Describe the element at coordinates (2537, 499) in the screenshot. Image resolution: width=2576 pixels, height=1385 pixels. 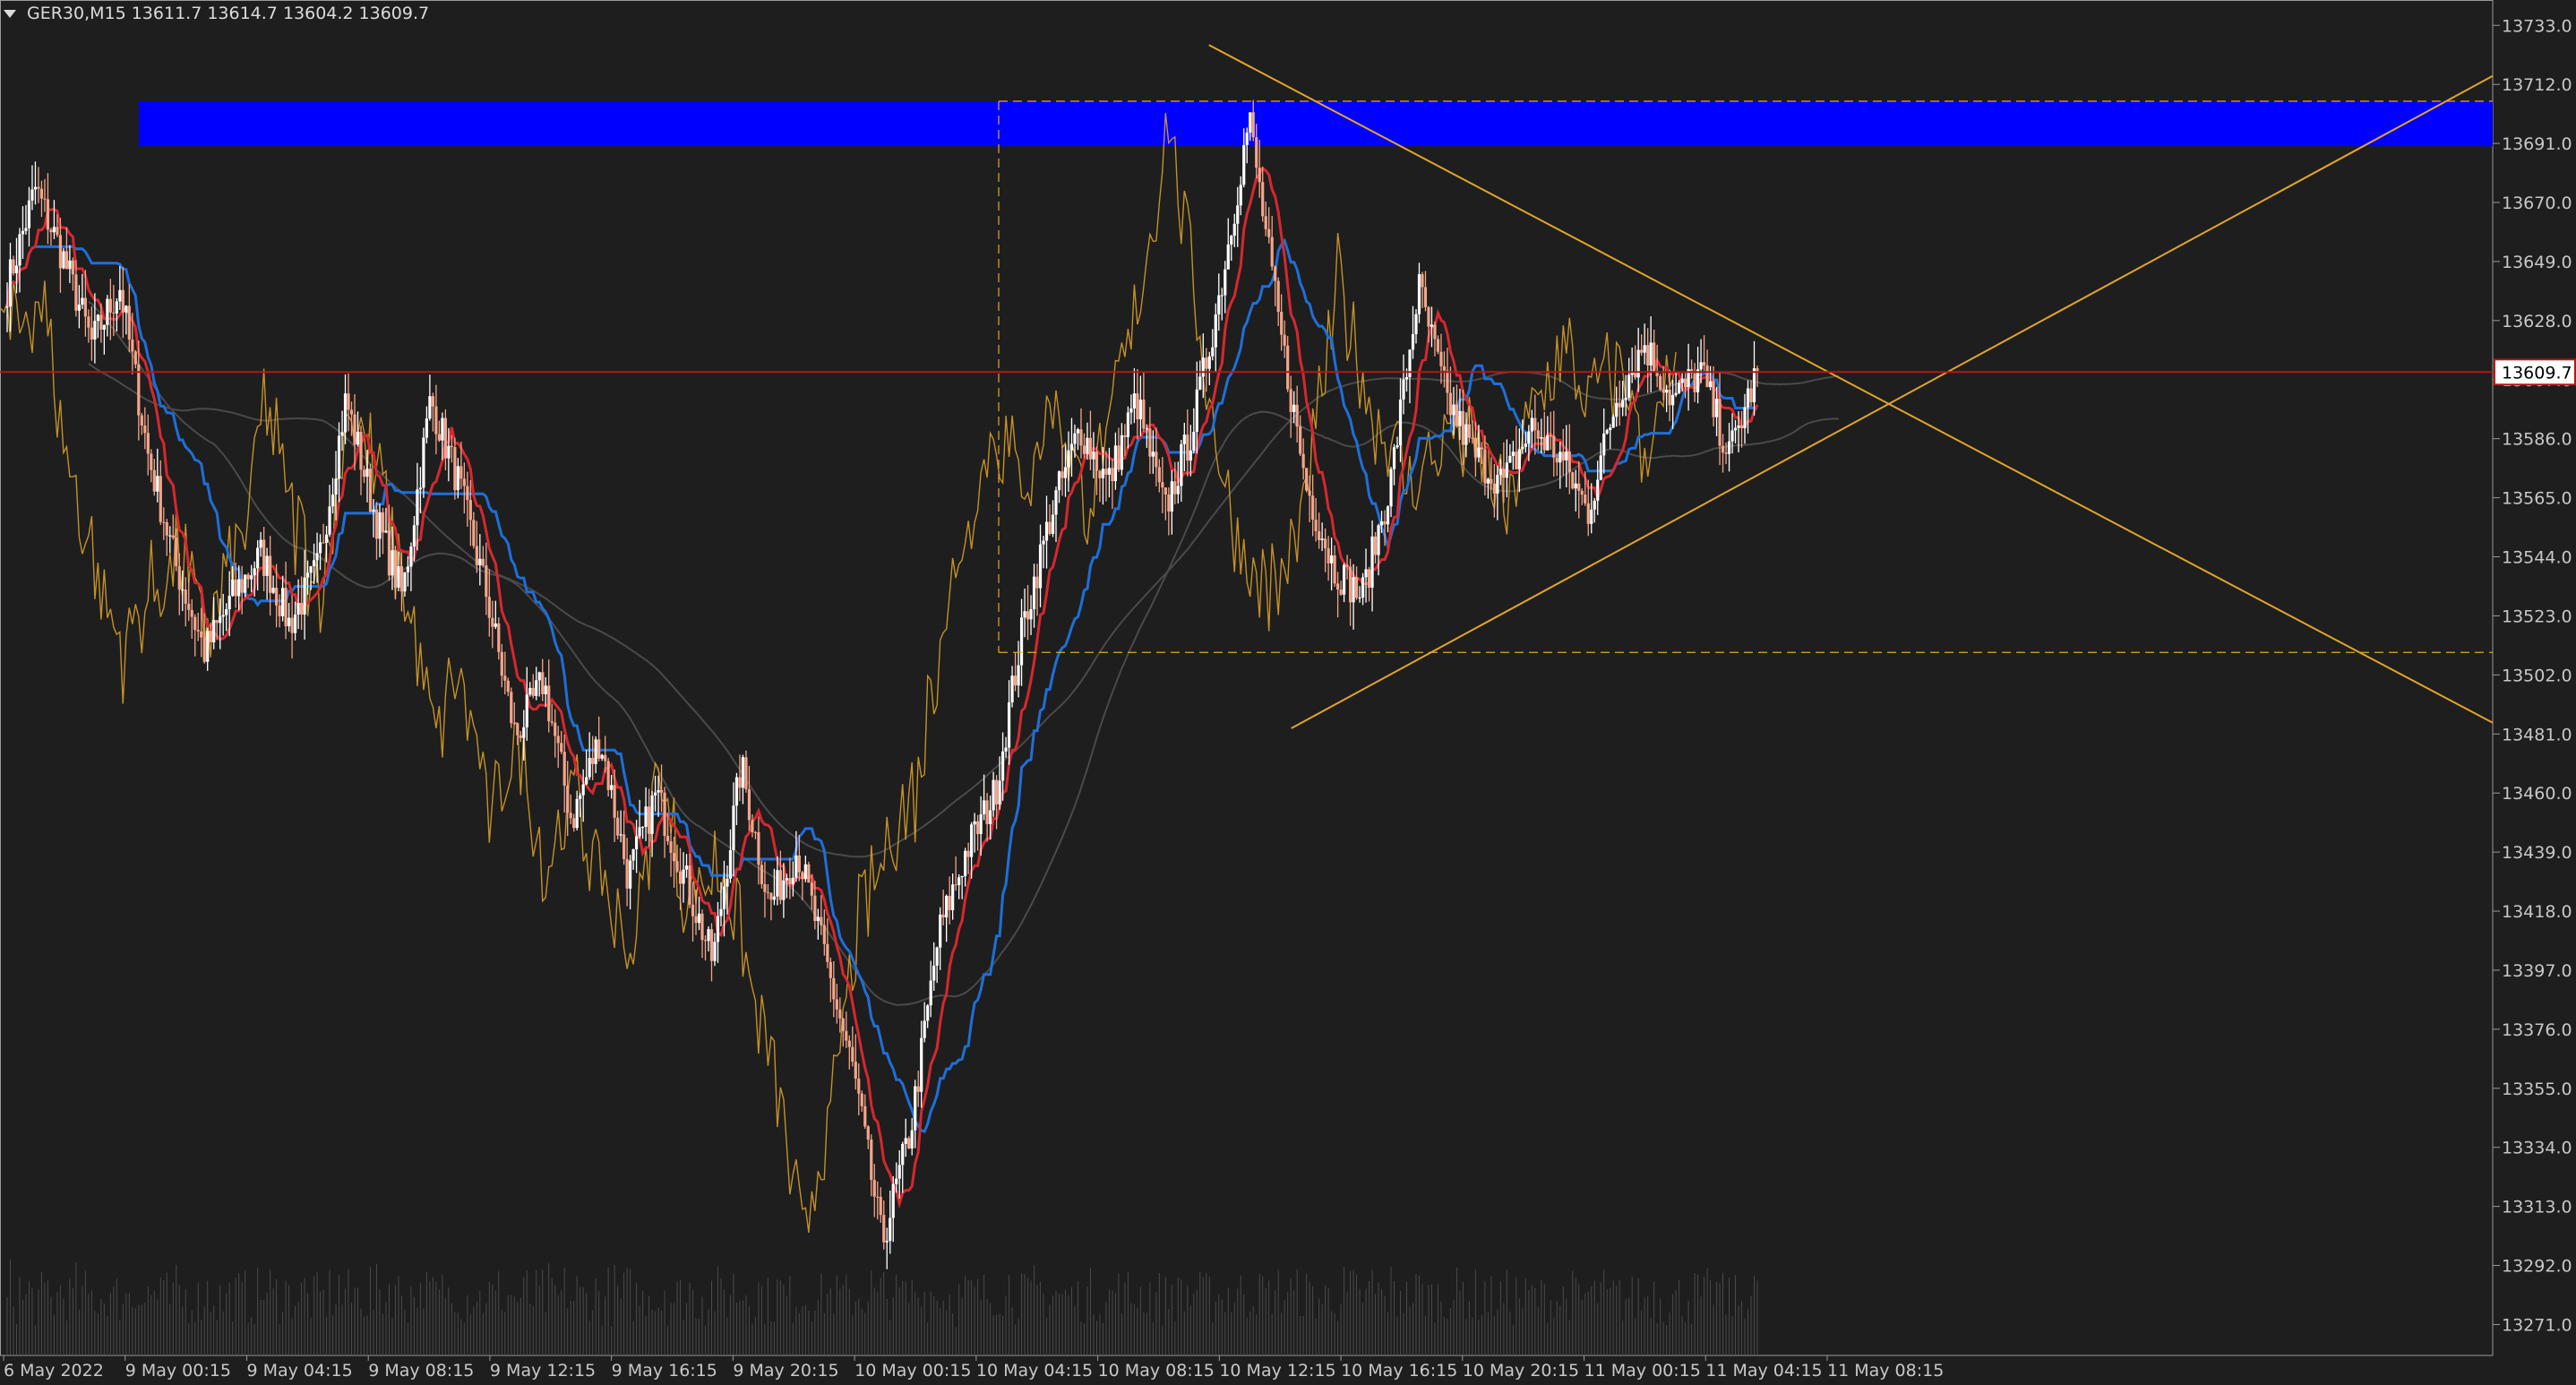
I see `y-axis-label: 13565.0` at that location.